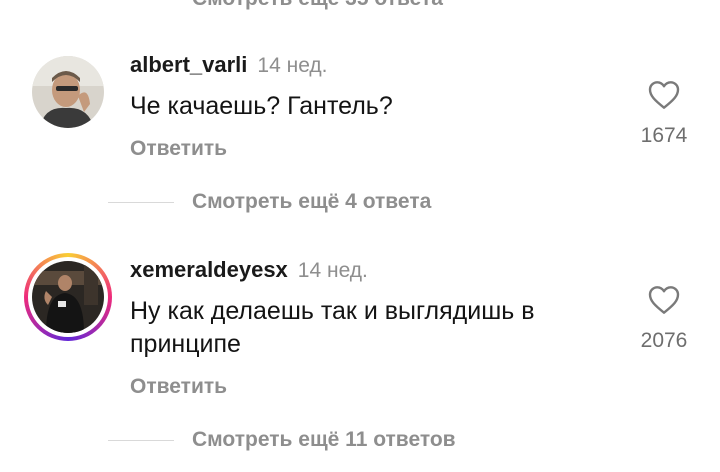  I want to click on like-button: 2076, so click(664, 319).